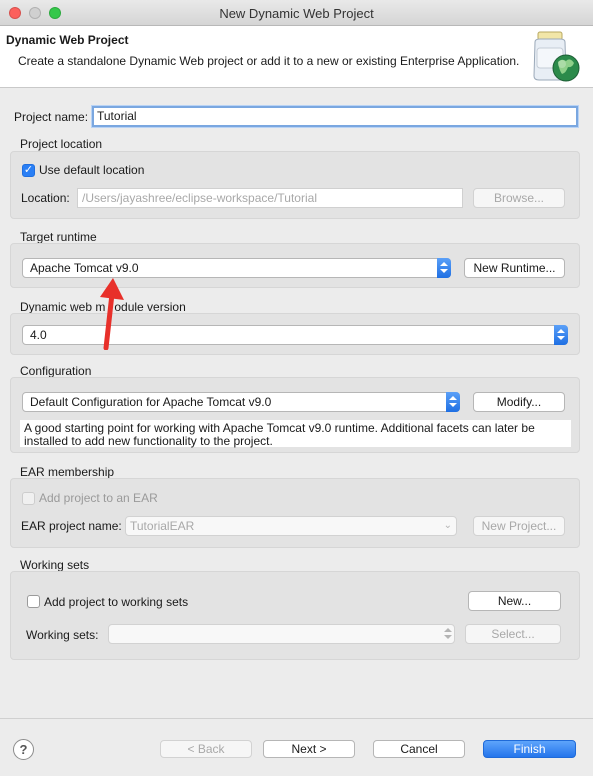 The width and height of the screenshot is (593, 776). What do you see at coordinates (296, 718) in the screenshot?
I see `footer-divider` at bounding box center [296, 718].